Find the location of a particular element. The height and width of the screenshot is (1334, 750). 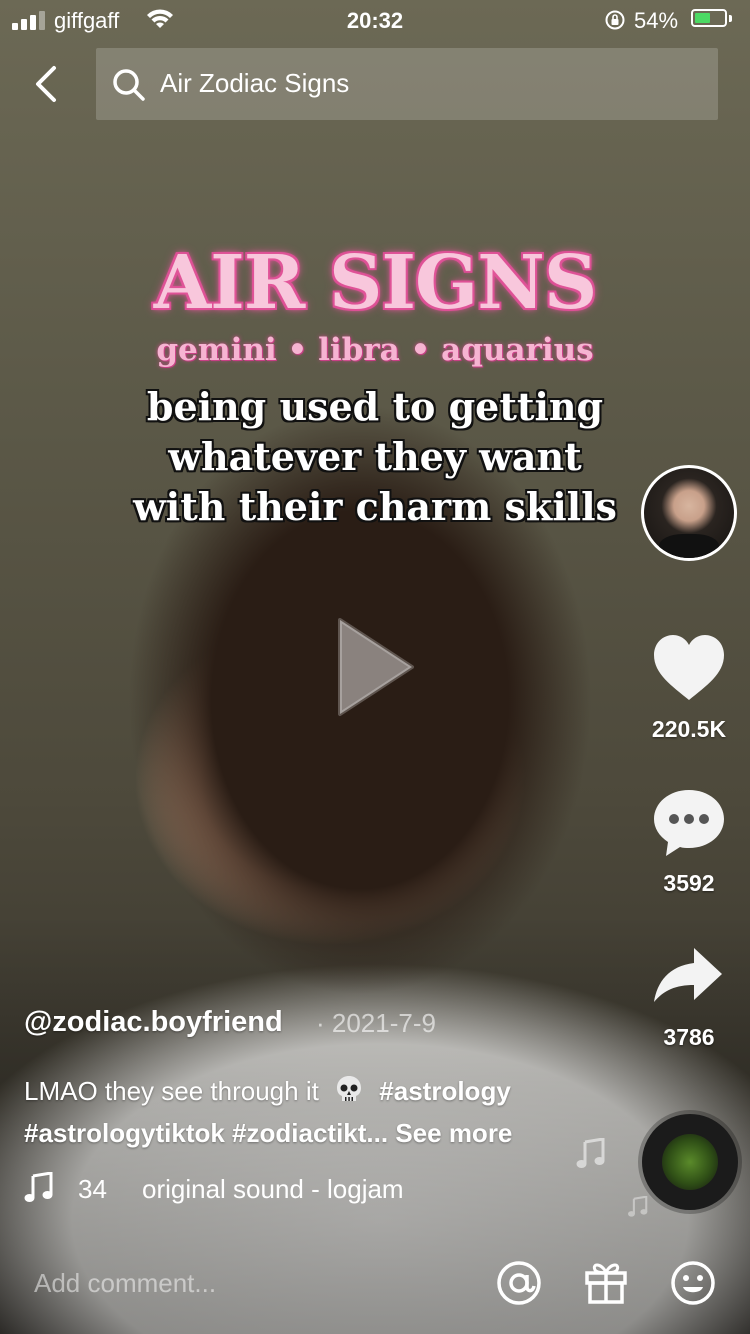

skull-emoji-icon is located at coordinates (349, 1088).